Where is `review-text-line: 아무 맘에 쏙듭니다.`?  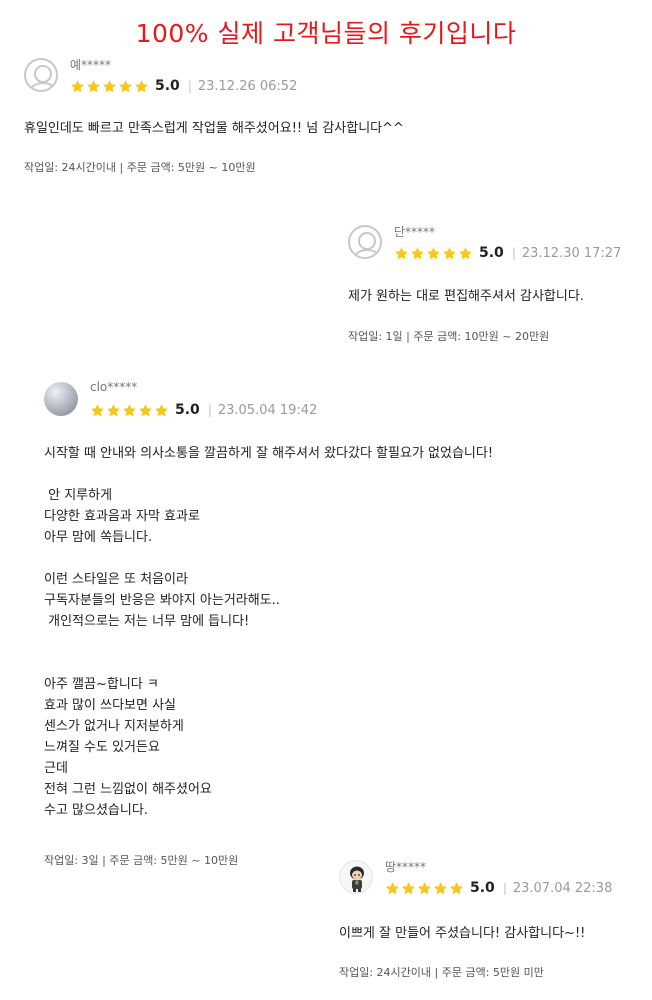
review-text-line: 아무 맘에 쏙듭니다. is located at coordinates (98, 537).